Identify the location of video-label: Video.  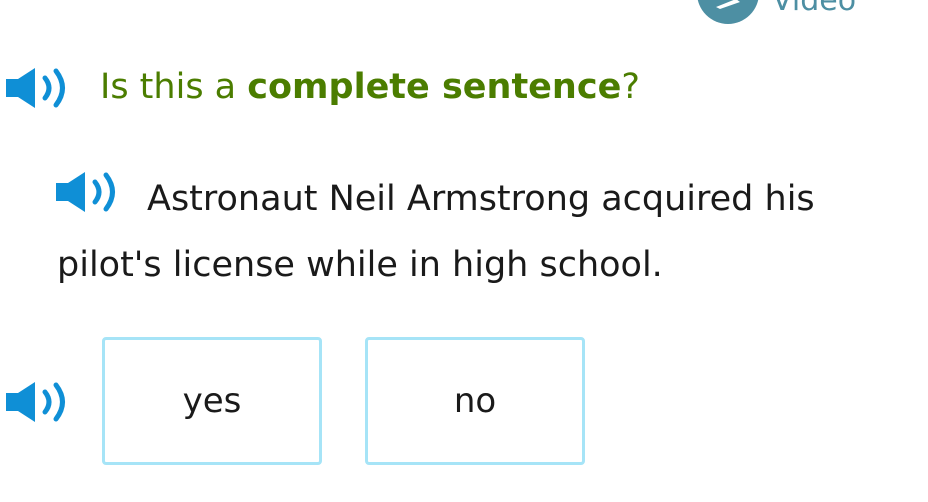
(814, 8).